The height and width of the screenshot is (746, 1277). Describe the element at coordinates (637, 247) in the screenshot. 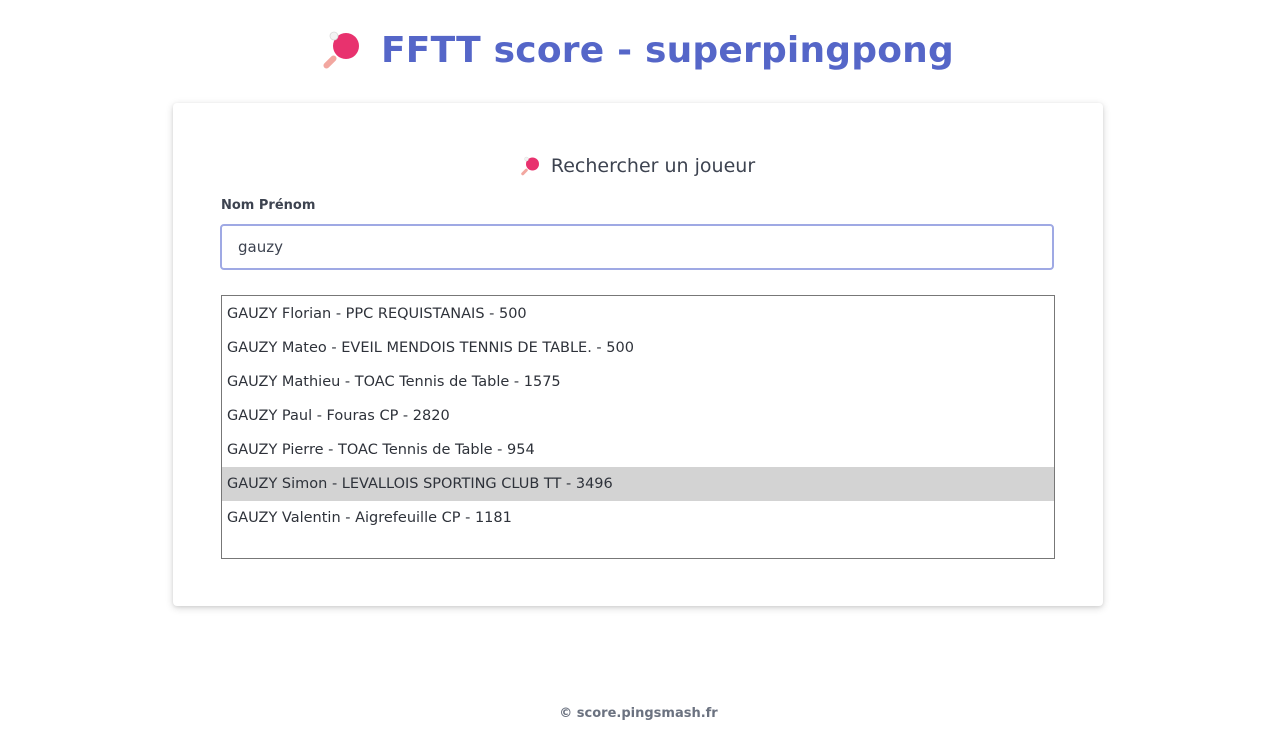

I see `player-search-input` at that location.